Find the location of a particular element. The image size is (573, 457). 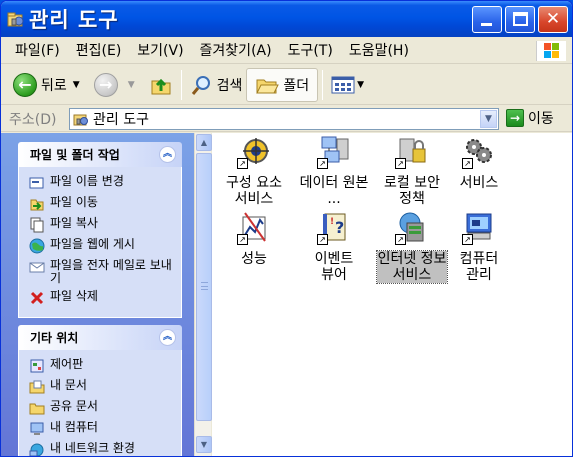

menu-tools: 도구(T) is located at coordinates (310, 51).